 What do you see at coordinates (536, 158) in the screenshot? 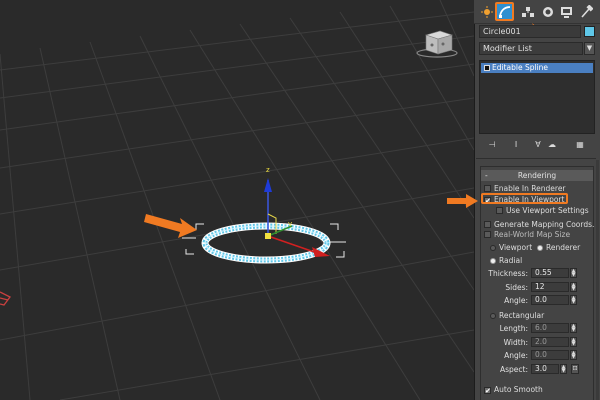
I see `divider` at bounding box center [536, 158].